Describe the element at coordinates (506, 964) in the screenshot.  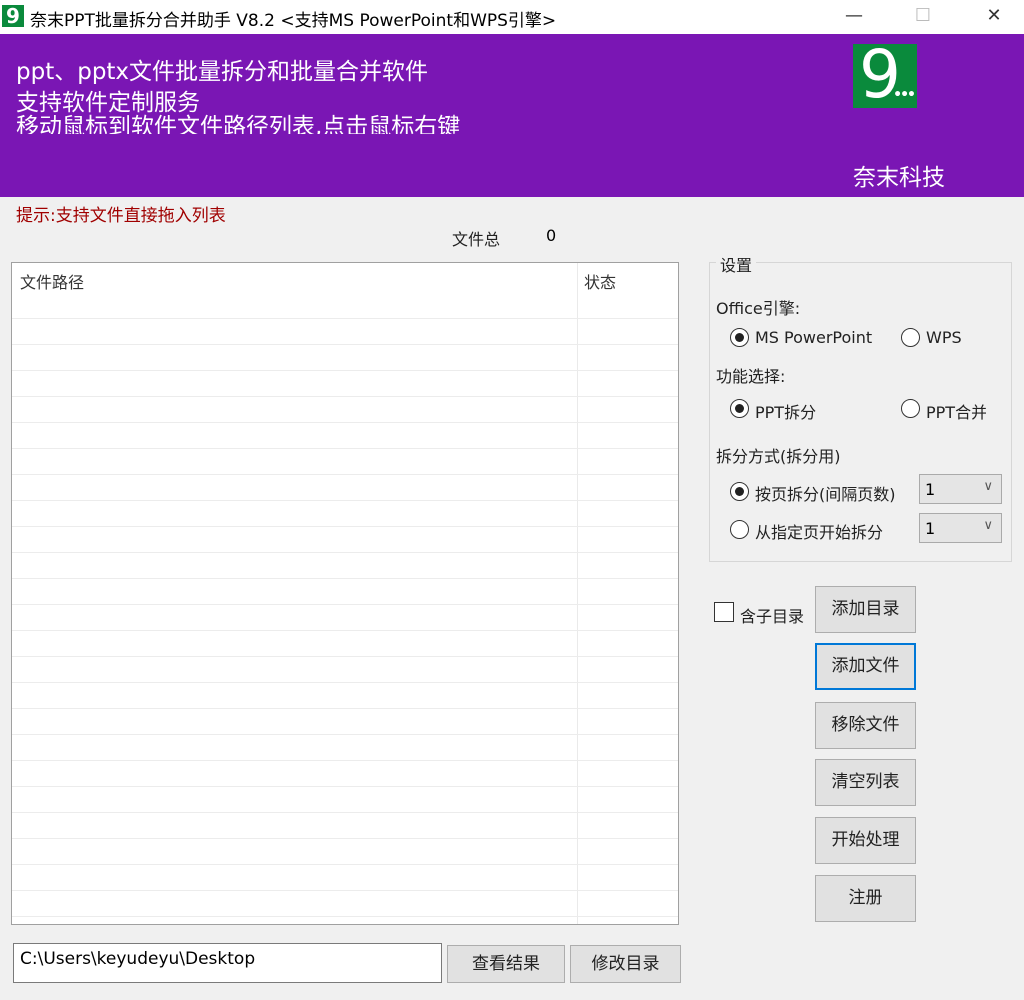
I see `view-result-button: 查看结果` at that location.